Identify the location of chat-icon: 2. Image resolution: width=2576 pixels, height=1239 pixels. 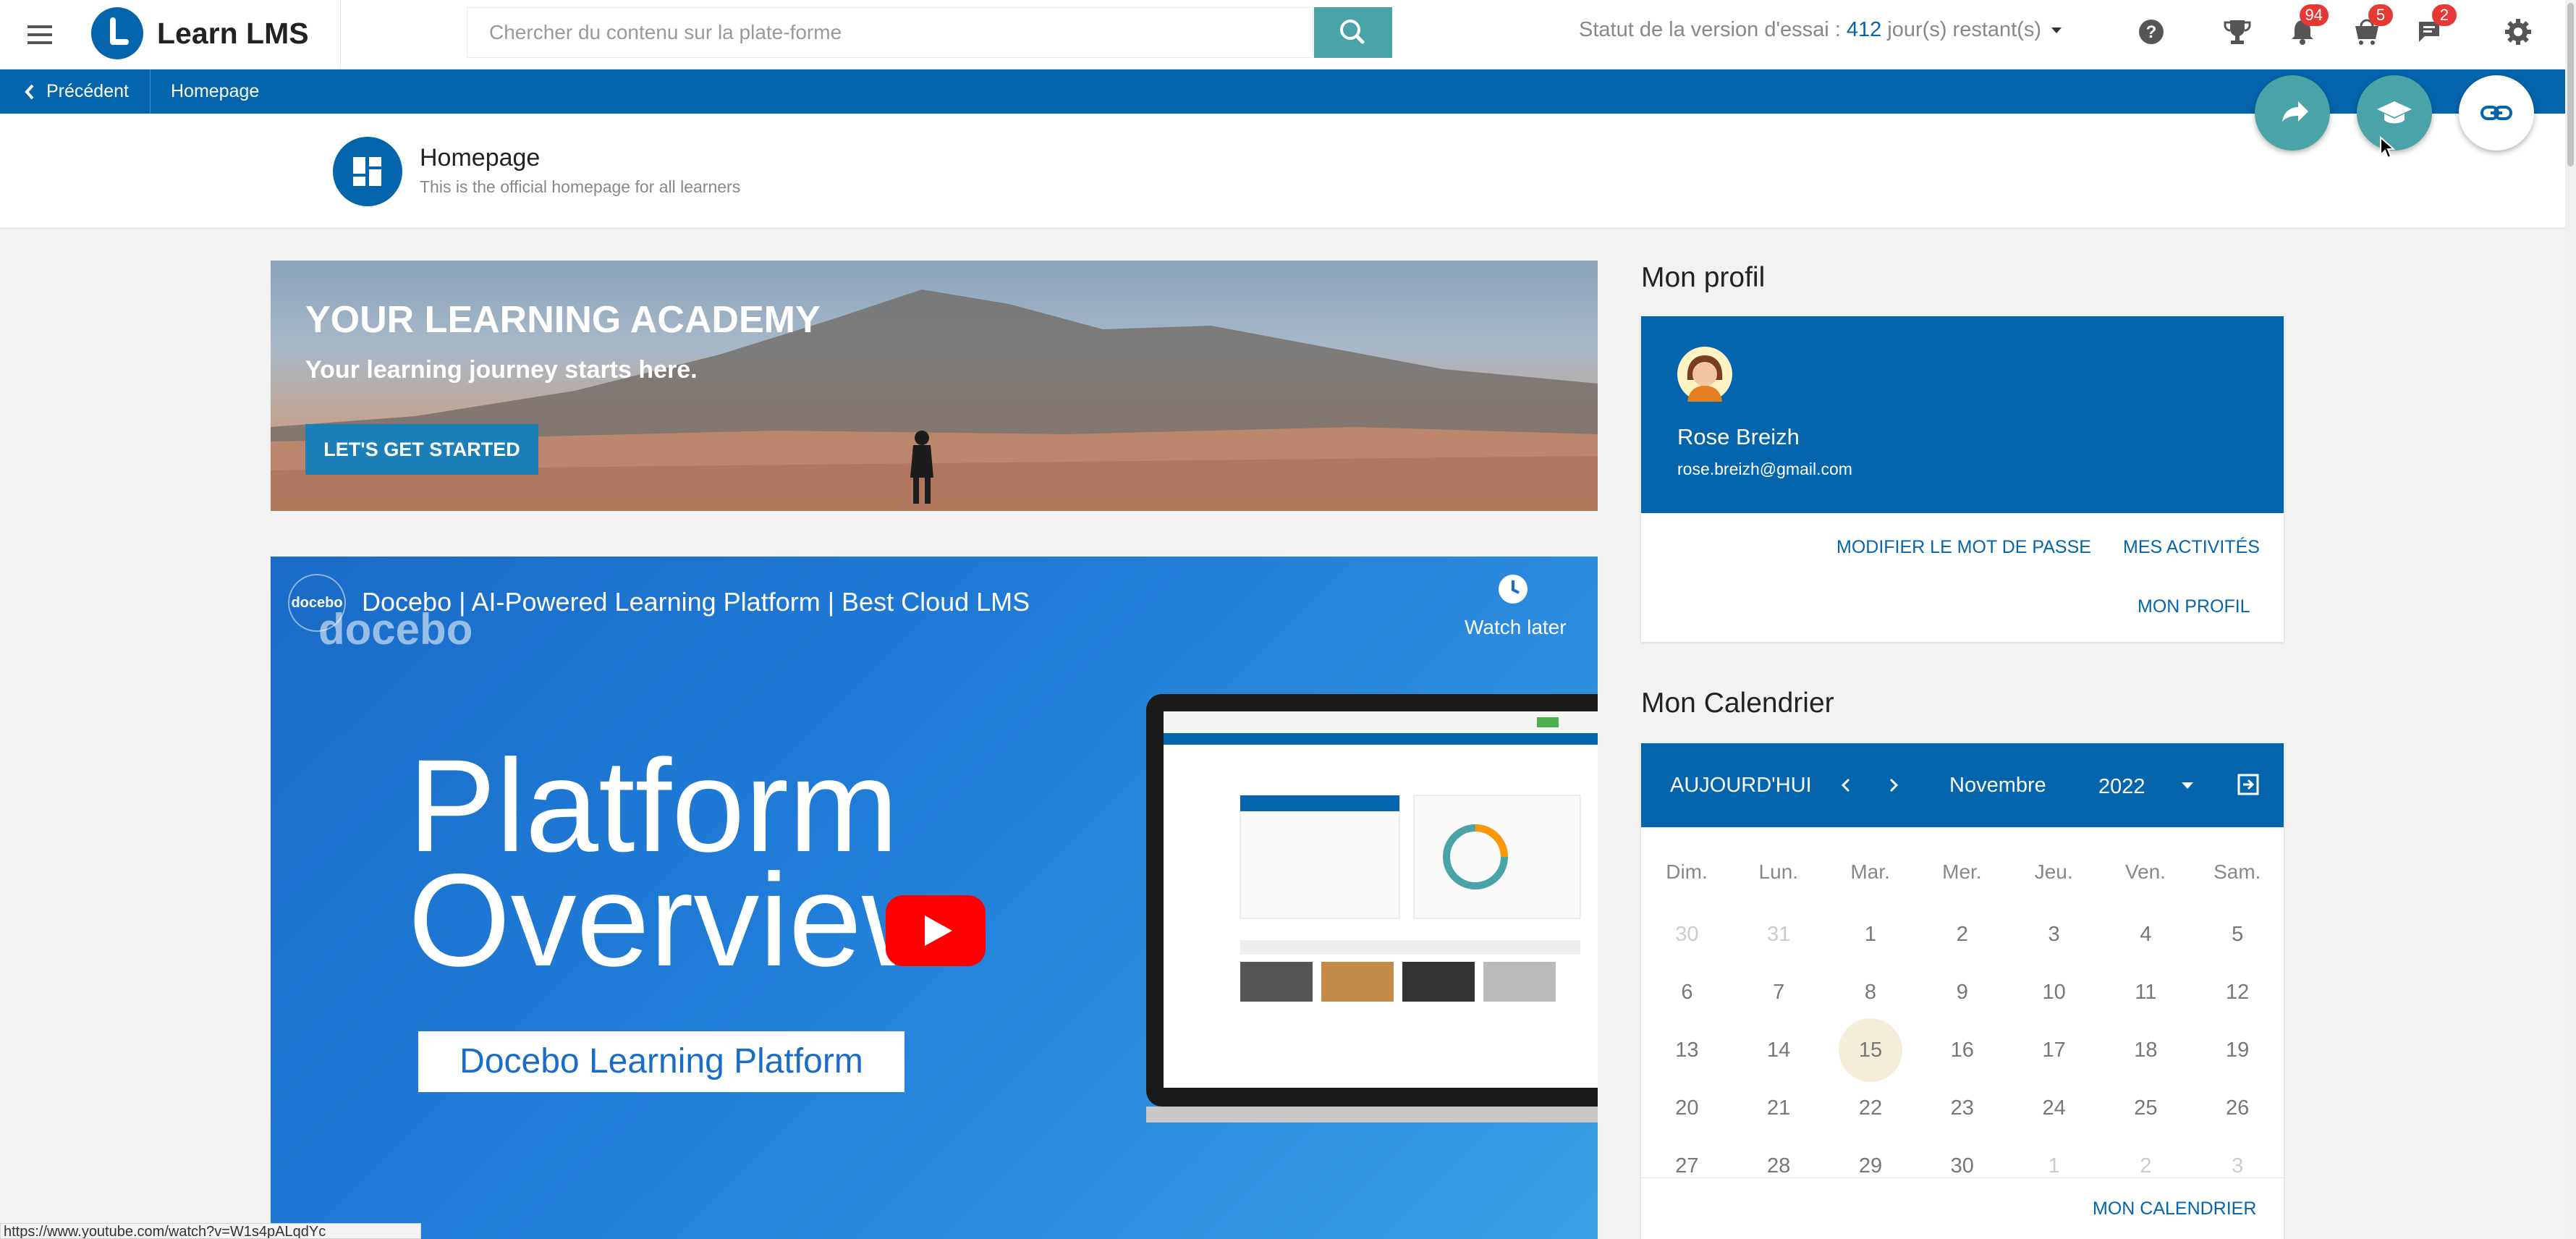
(2433, 28).